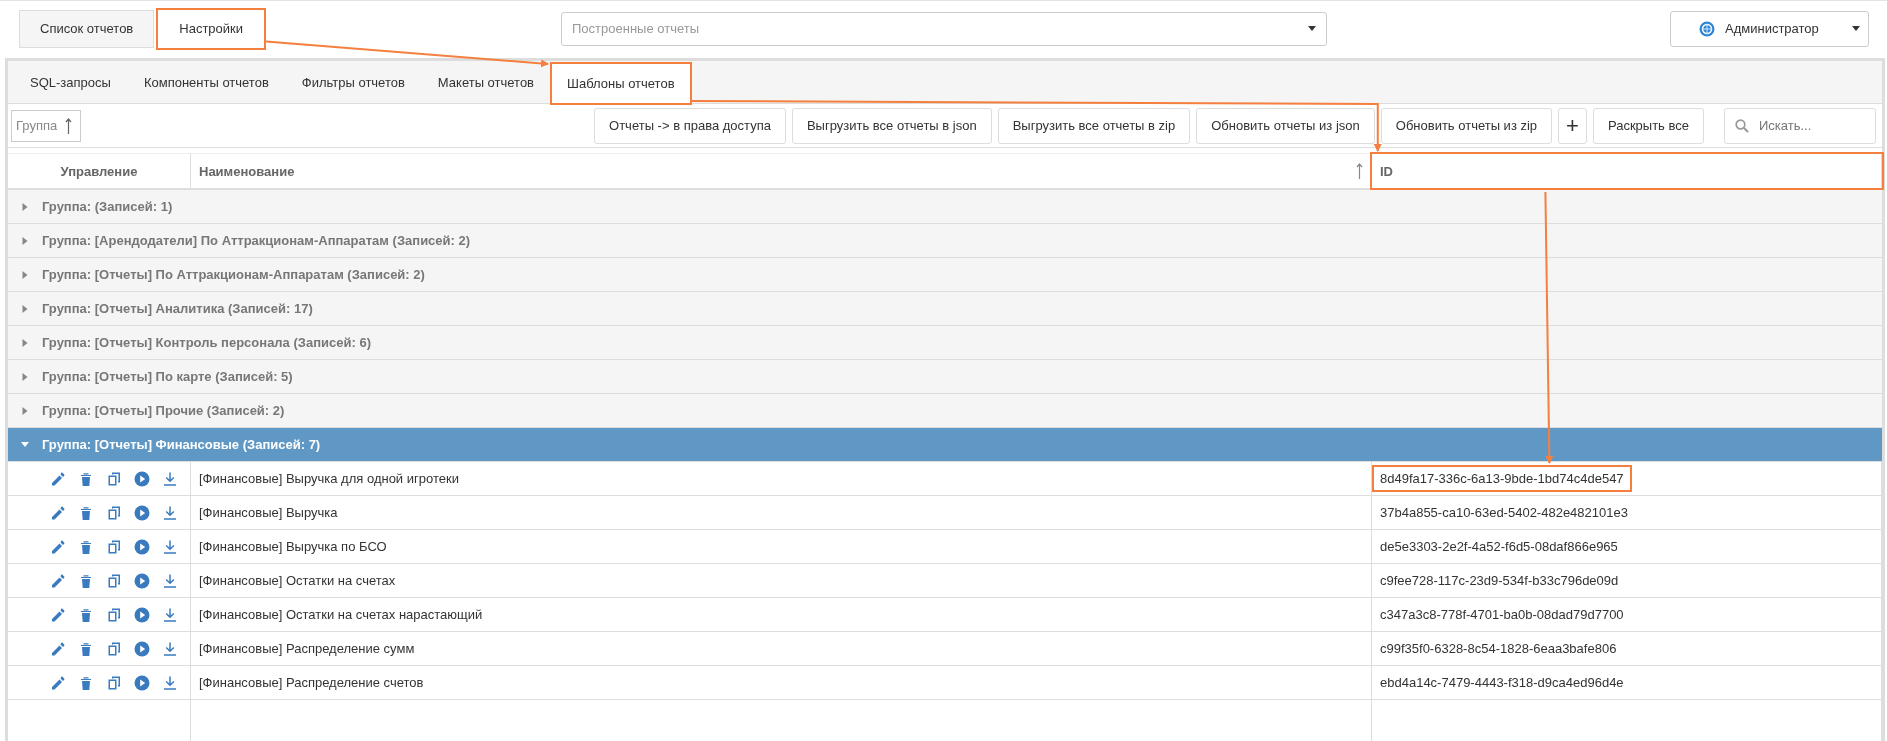 The image size is (1887, 741). I want to click on toolbar-button: Обновить отчеты из zip, so click(1466, 125).